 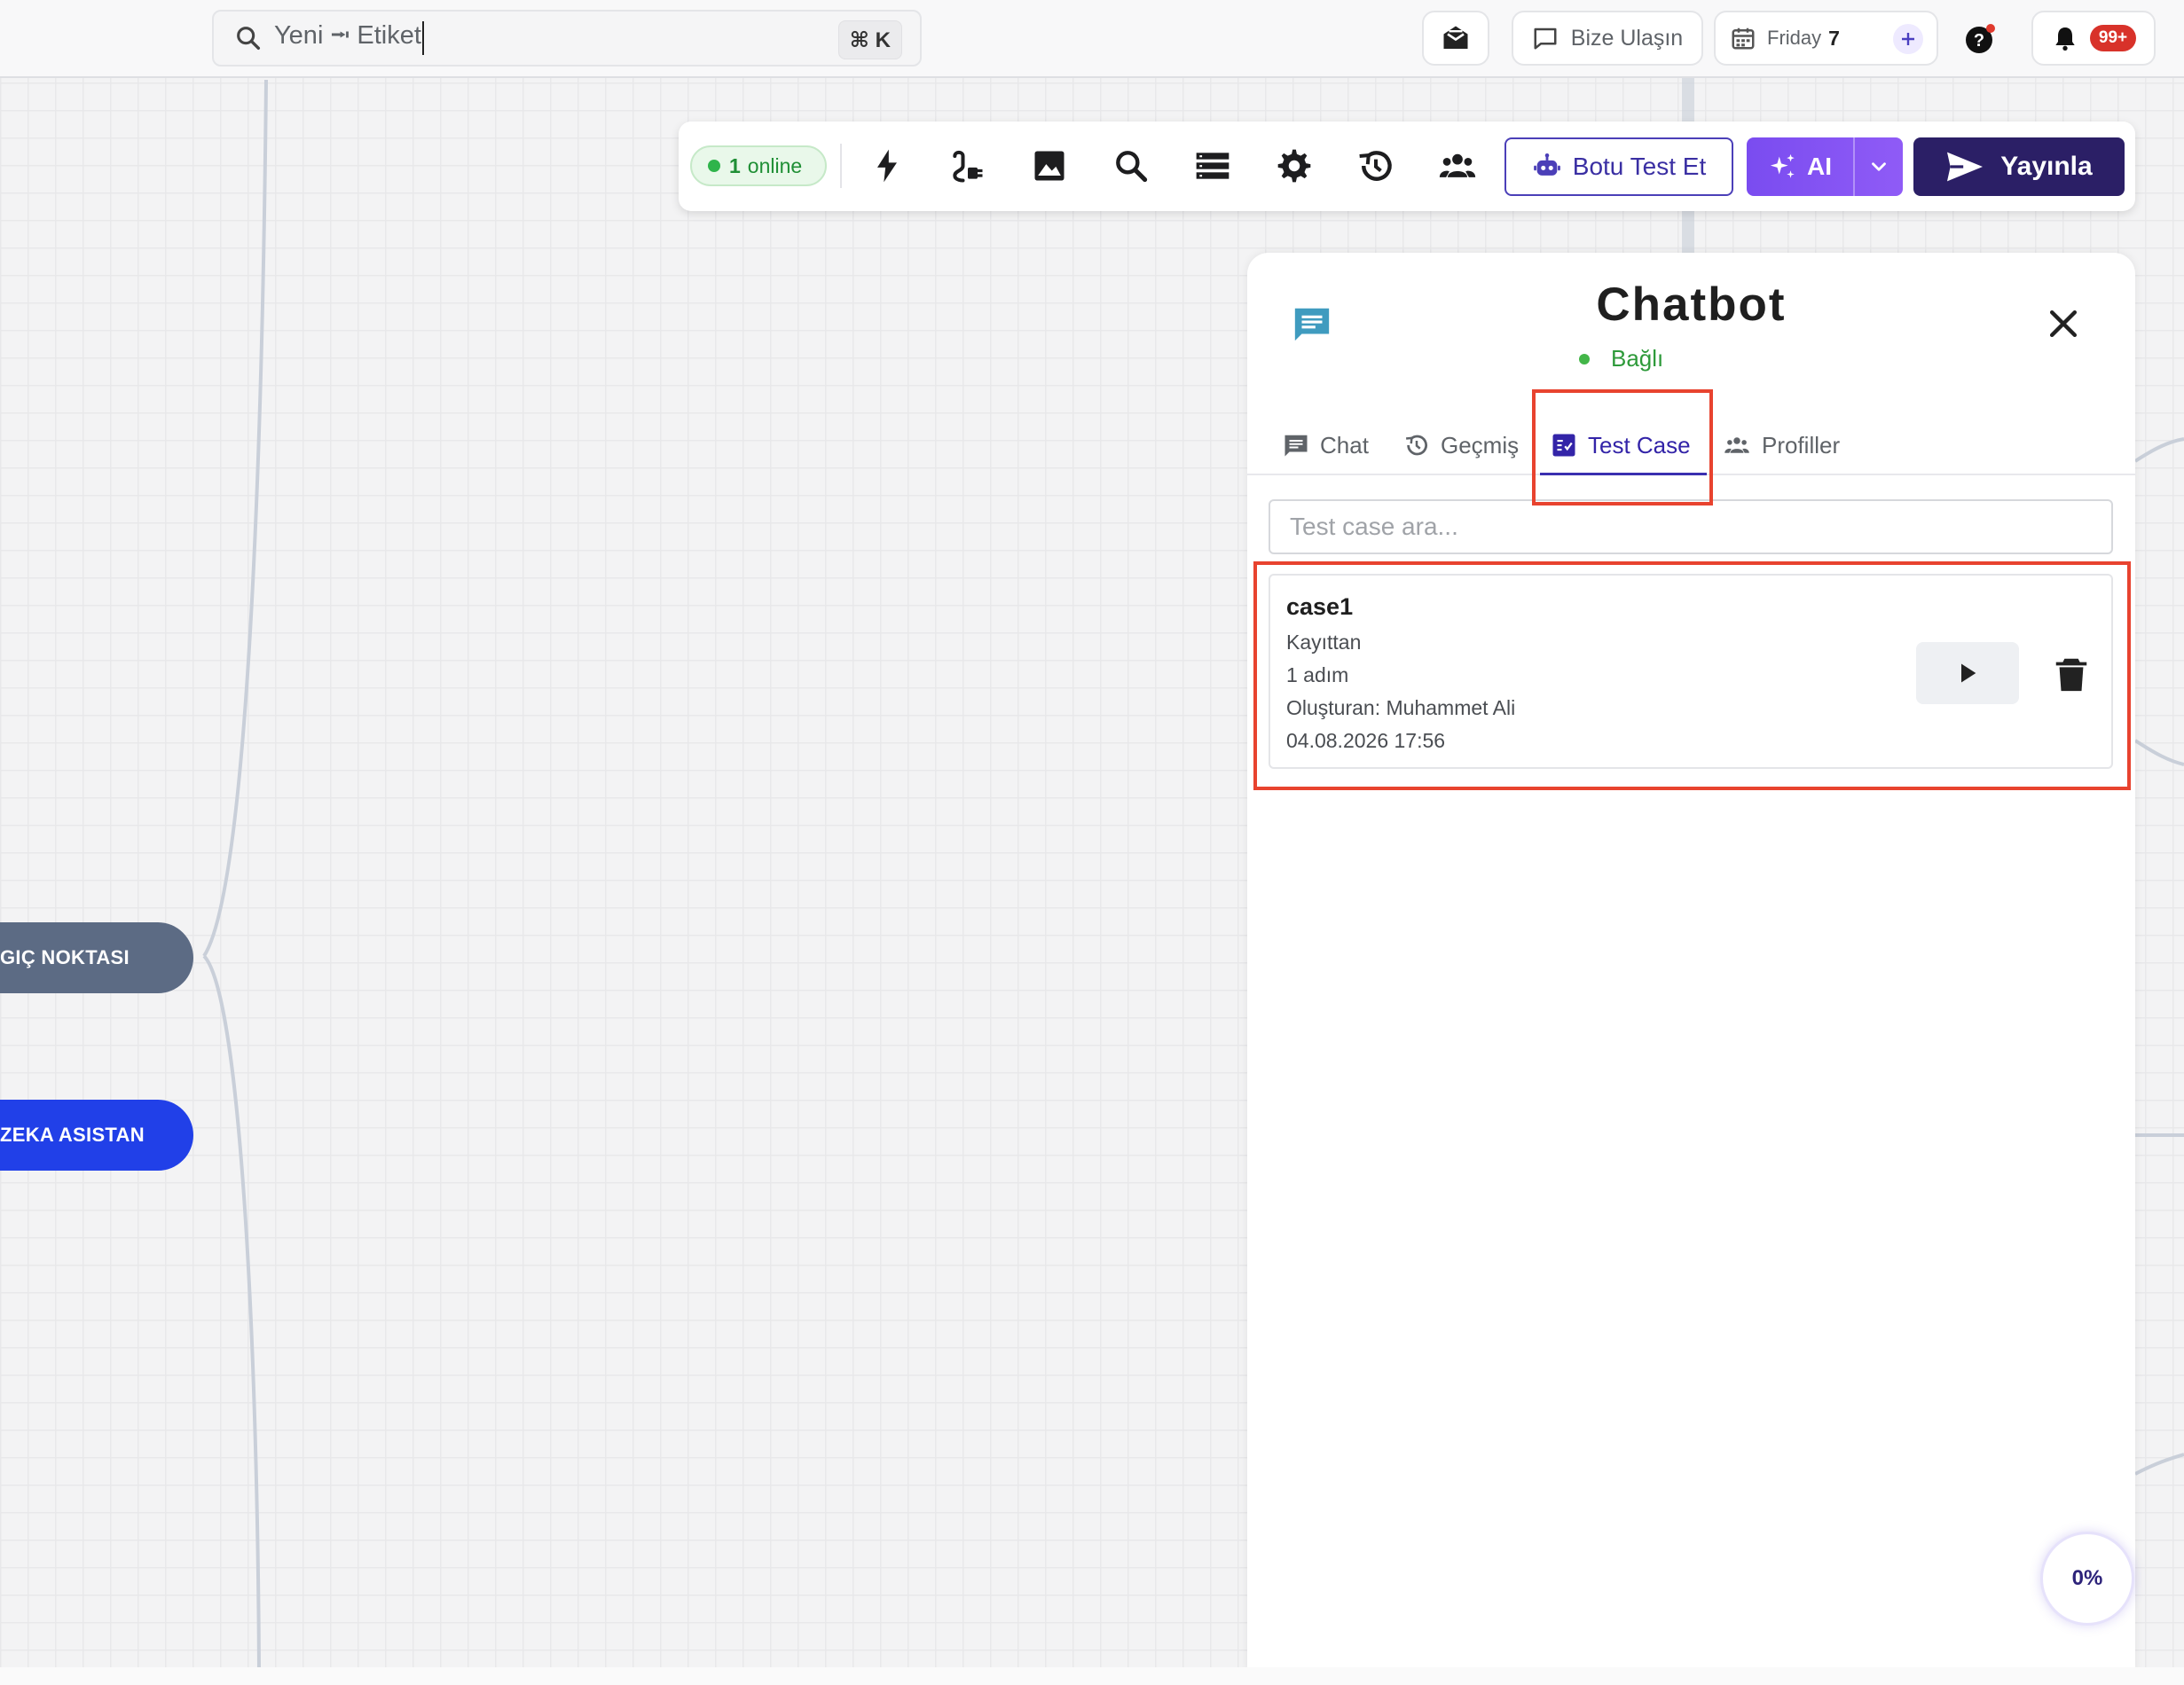 I want to click on bell-icon, so click(x=2065, y=39).